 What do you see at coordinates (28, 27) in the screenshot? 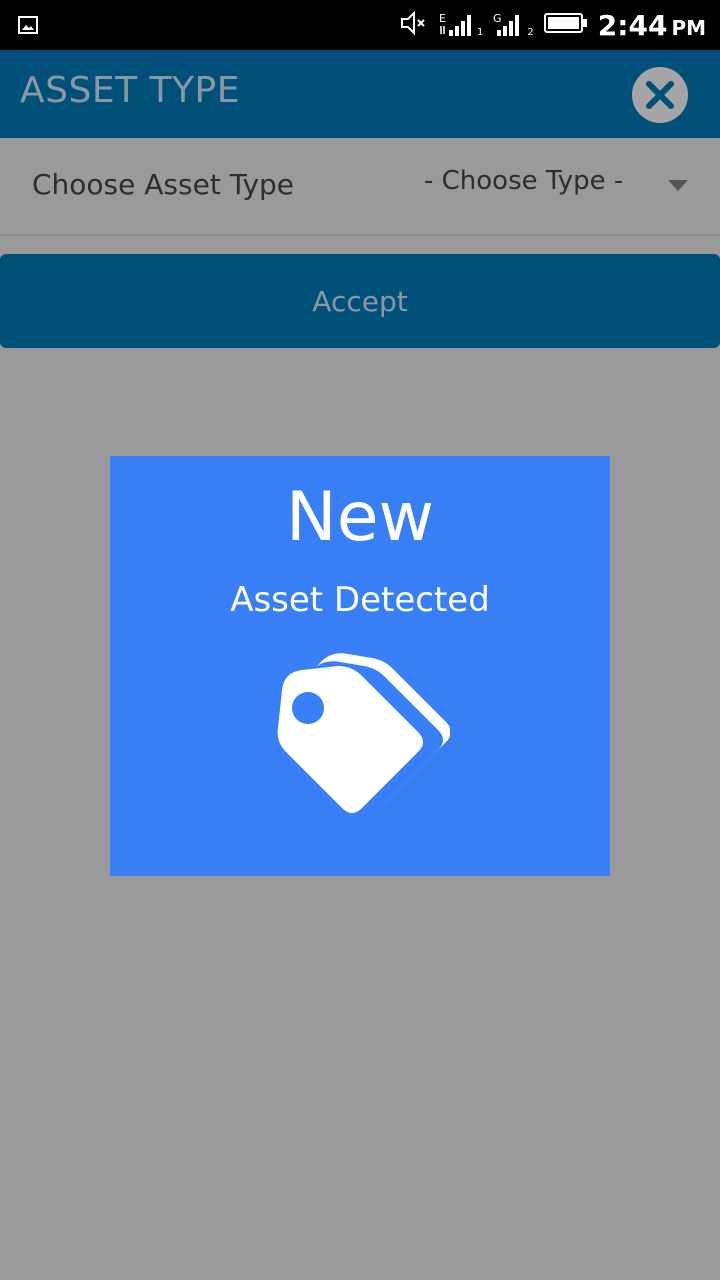
I see `gallery-notification-icon` at bounding box center [28, 27].